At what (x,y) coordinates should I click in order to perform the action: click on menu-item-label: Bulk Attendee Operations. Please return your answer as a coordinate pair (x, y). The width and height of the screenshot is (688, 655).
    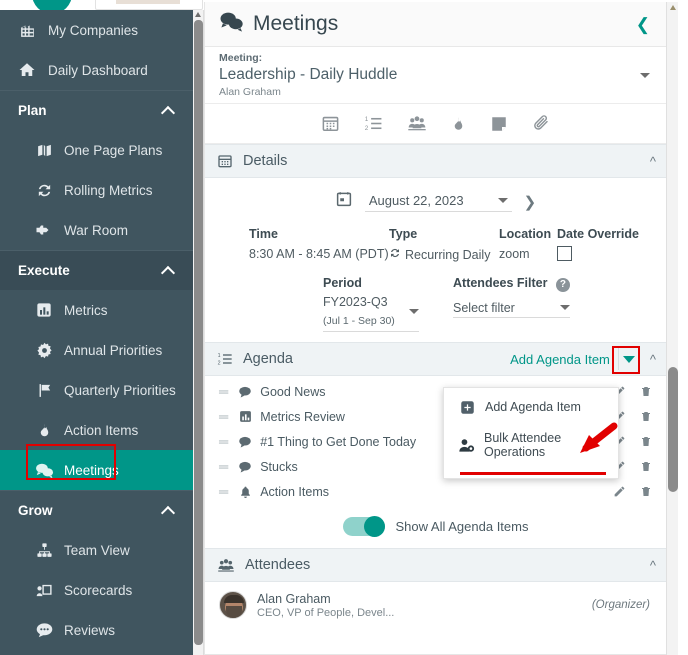
    Looking at the image, I should click on (523, 445).